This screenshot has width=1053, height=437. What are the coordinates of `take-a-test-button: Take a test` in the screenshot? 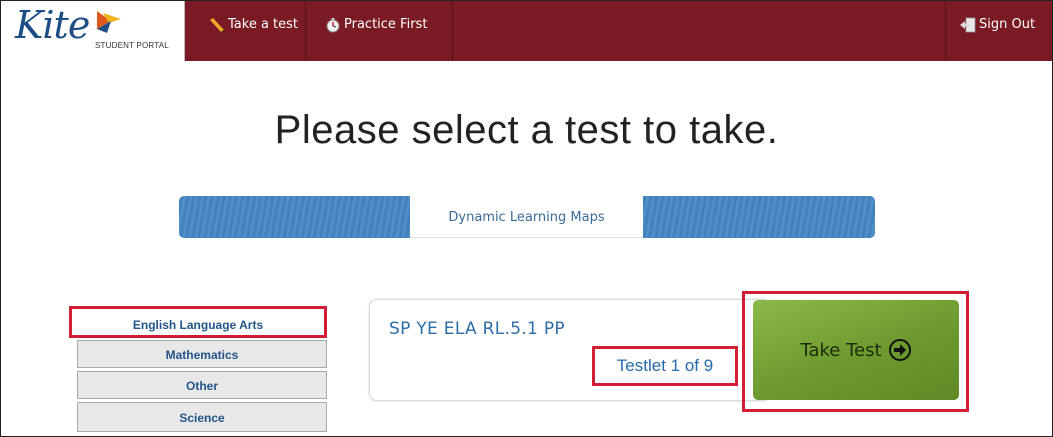 It's located at (245, 31).